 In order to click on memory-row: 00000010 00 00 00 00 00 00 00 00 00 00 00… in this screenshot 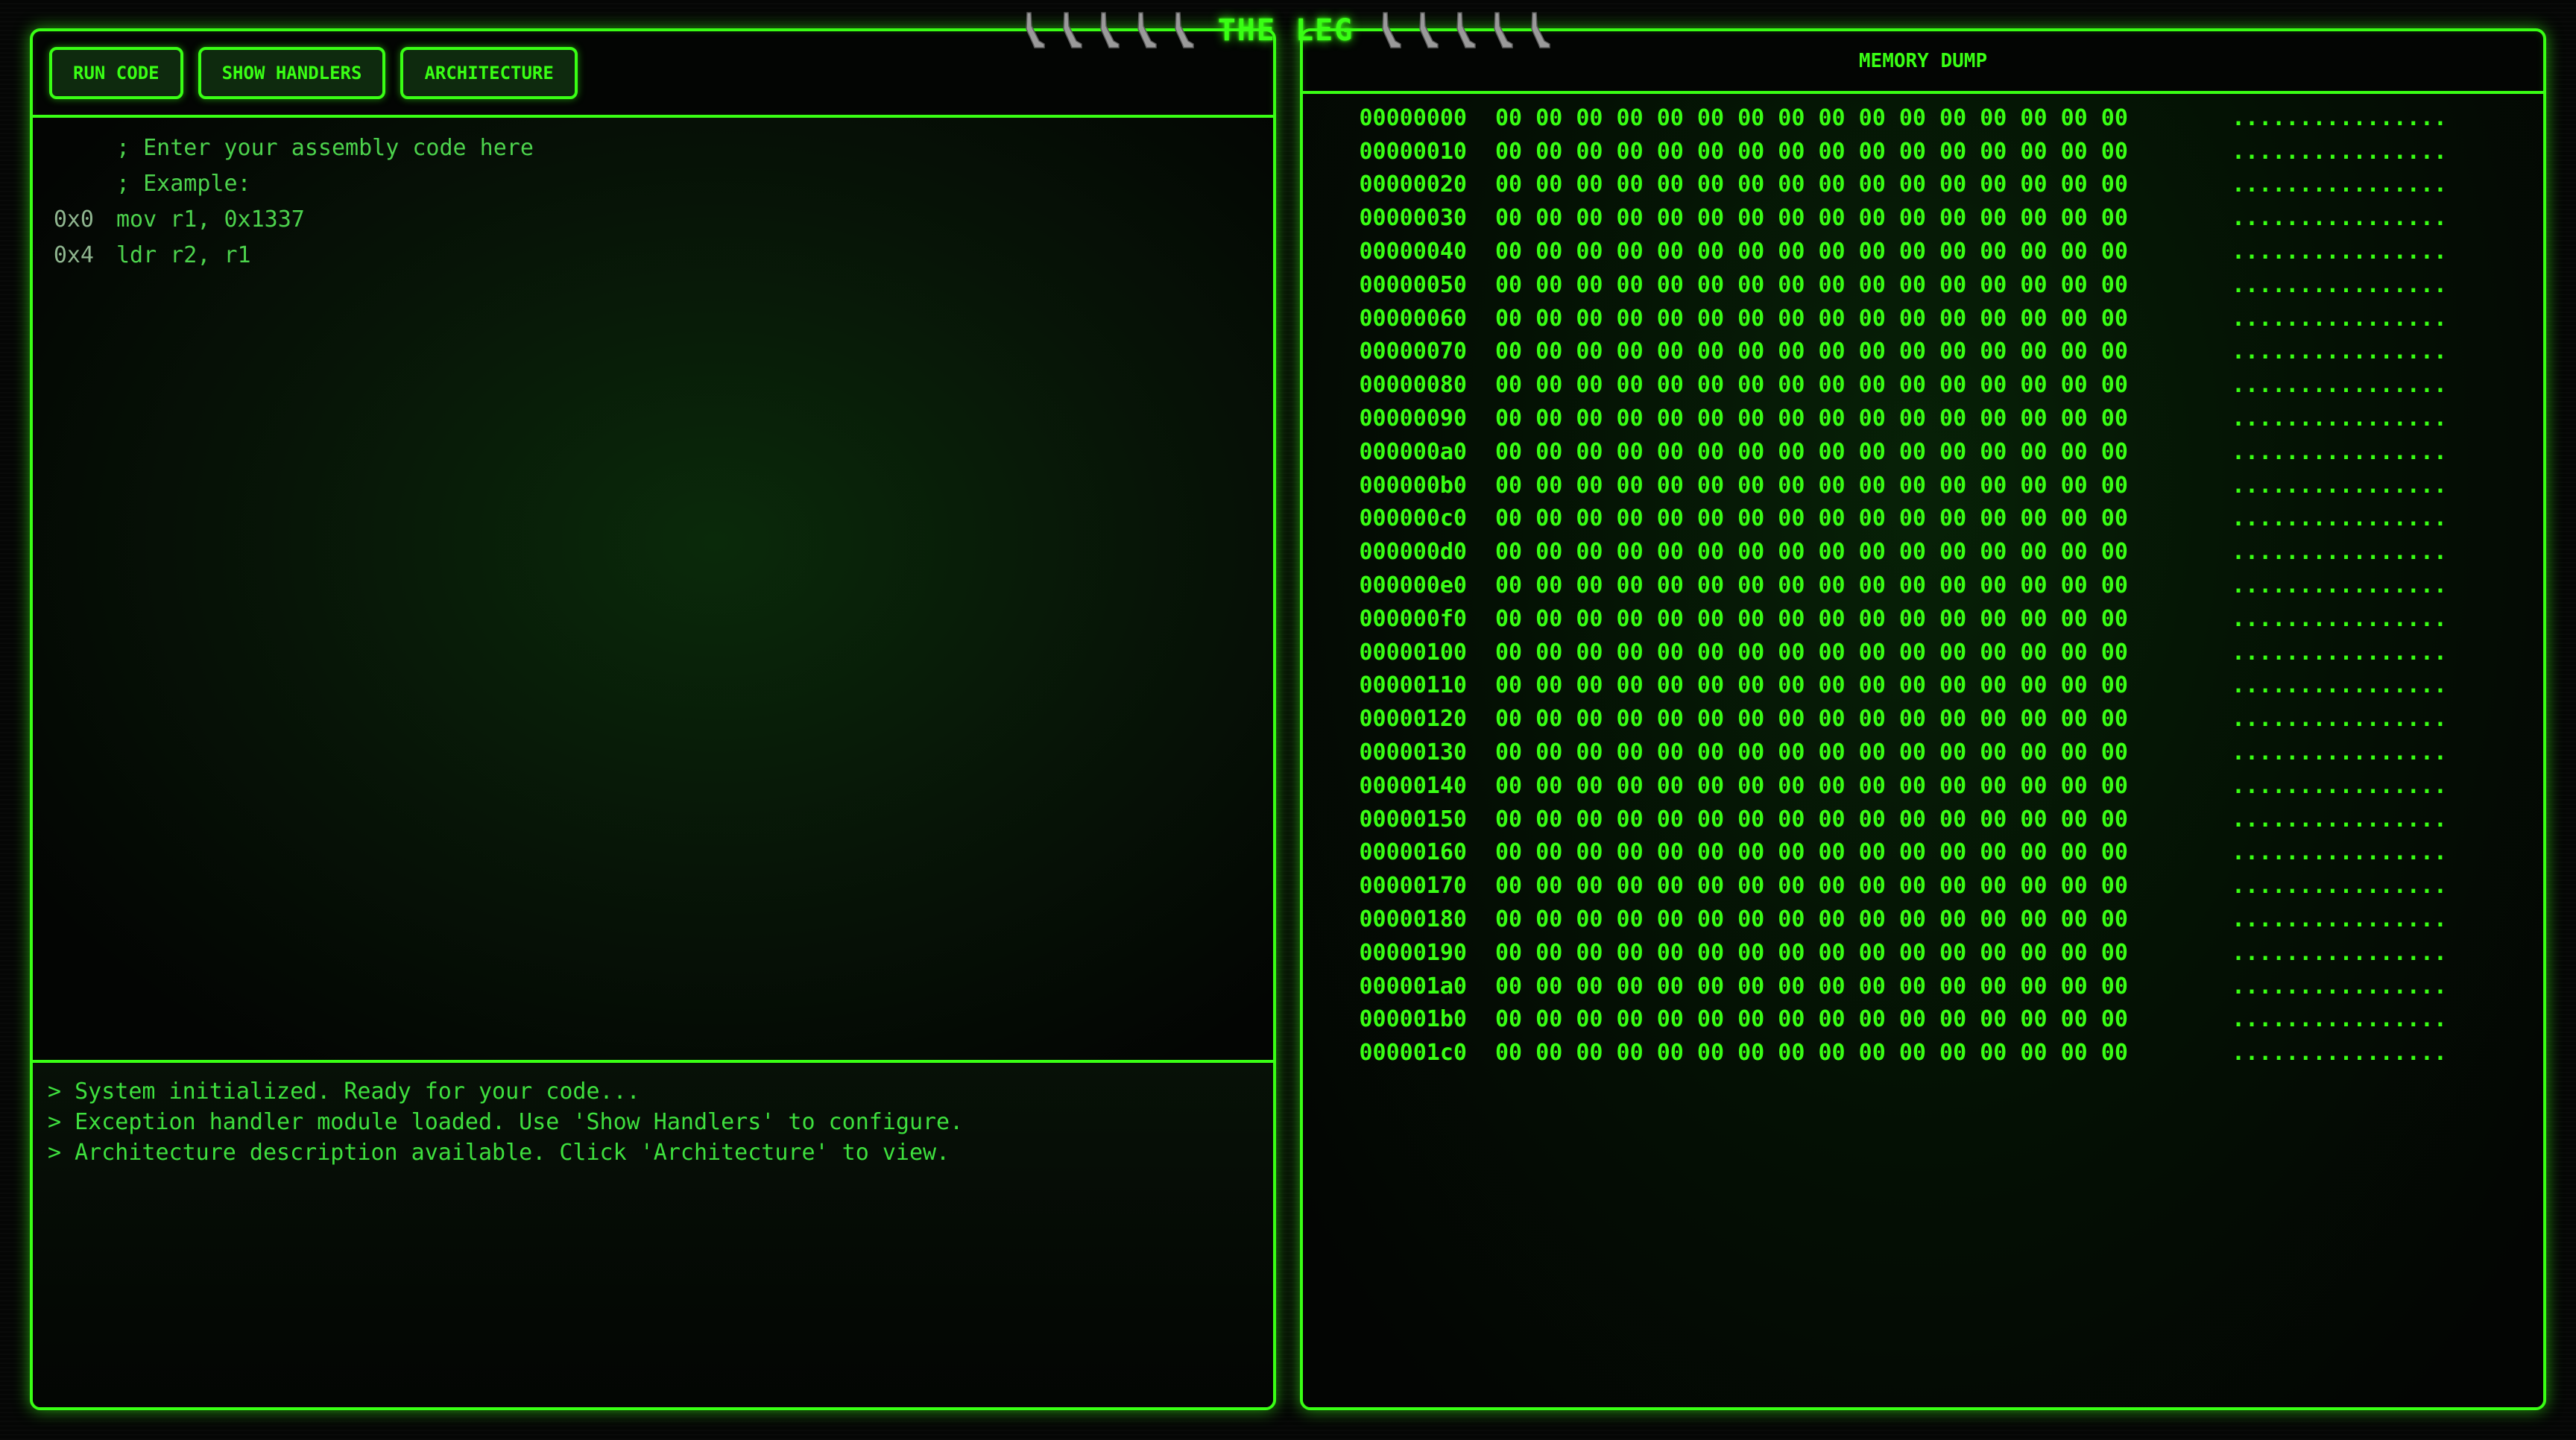, I will do `click(1923, 151)`.